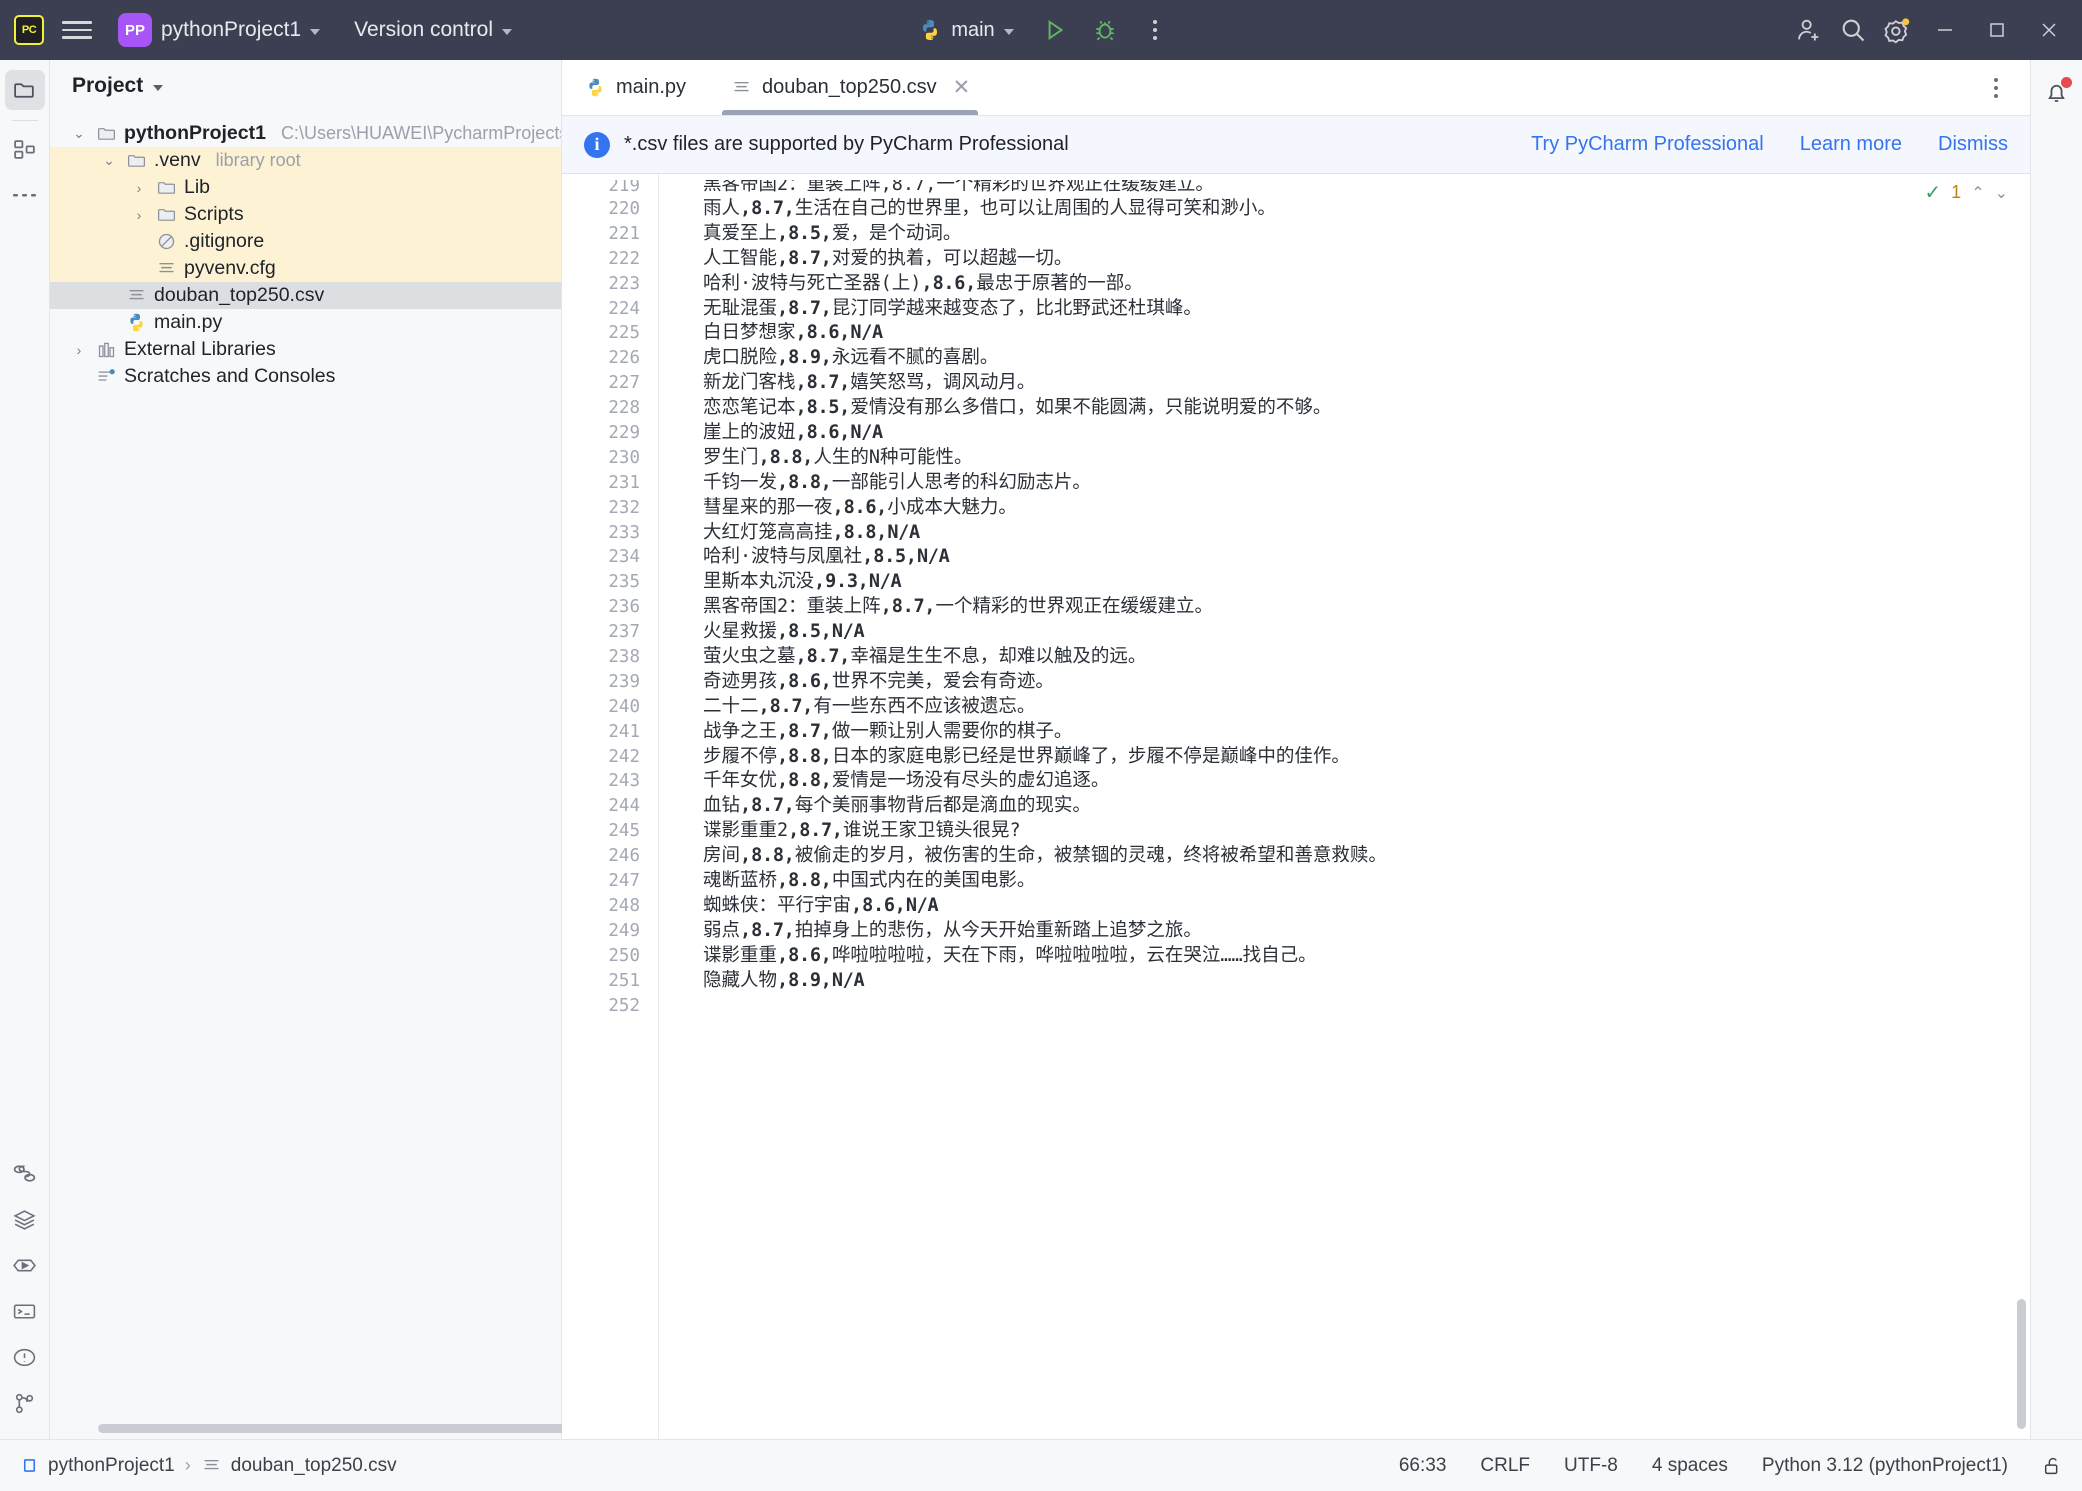  Describe the element at coordinates (1366, 508) in the screenshot. I see `code-line: 彗星来的那一夜,8.6,小成本大魅力。` at that location.